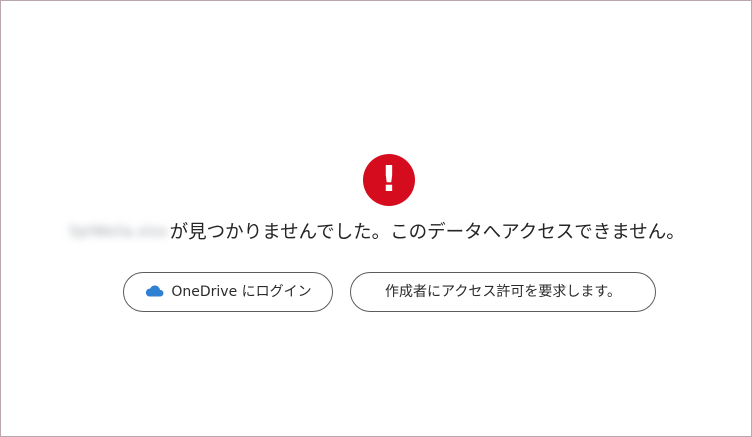 This screenshot has height=437, width=752. I want to click on request-access-button: 作成者にアクセス許可を要求します。, so click(503, 292).